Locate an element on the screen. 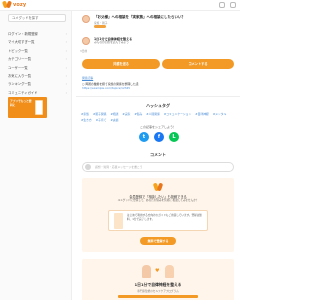 The width and height of the screenshot is (320, 300). hashtags-title: ハッシュタグ is located at coordinates (158, 105).